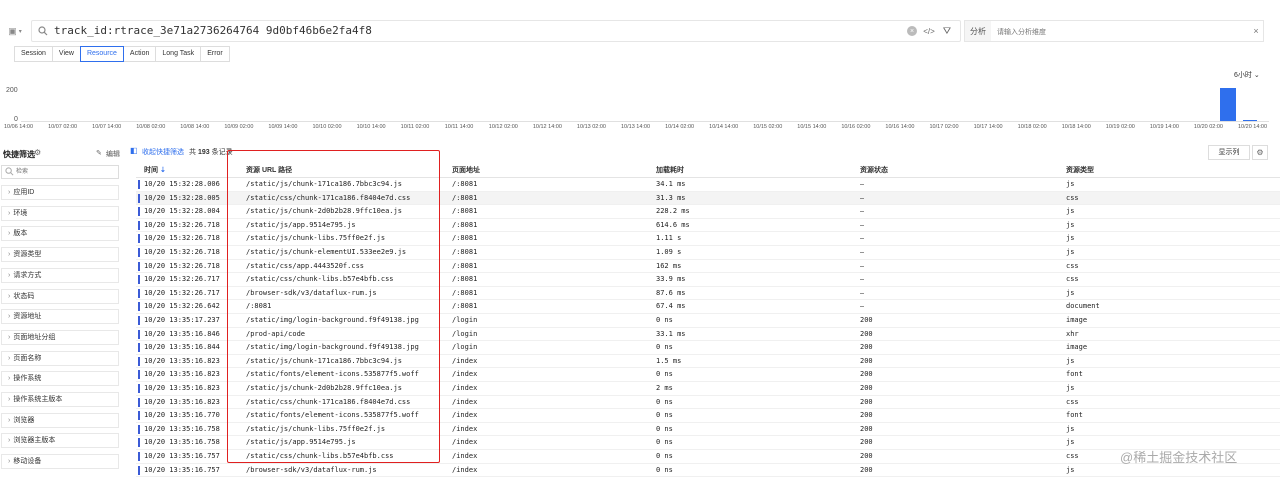 This screenshot has width=1280, height=477. Describe the element at coordinates (65, 172) in the screenshot. I see `filter-search-input` at that location.